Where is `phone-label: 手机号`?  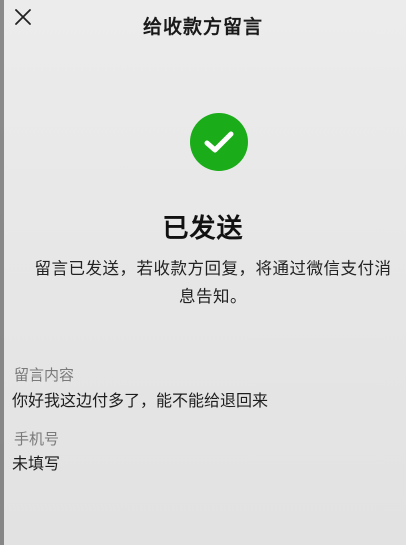 phone-label: 手机号 is located at coordinates (37, 439).